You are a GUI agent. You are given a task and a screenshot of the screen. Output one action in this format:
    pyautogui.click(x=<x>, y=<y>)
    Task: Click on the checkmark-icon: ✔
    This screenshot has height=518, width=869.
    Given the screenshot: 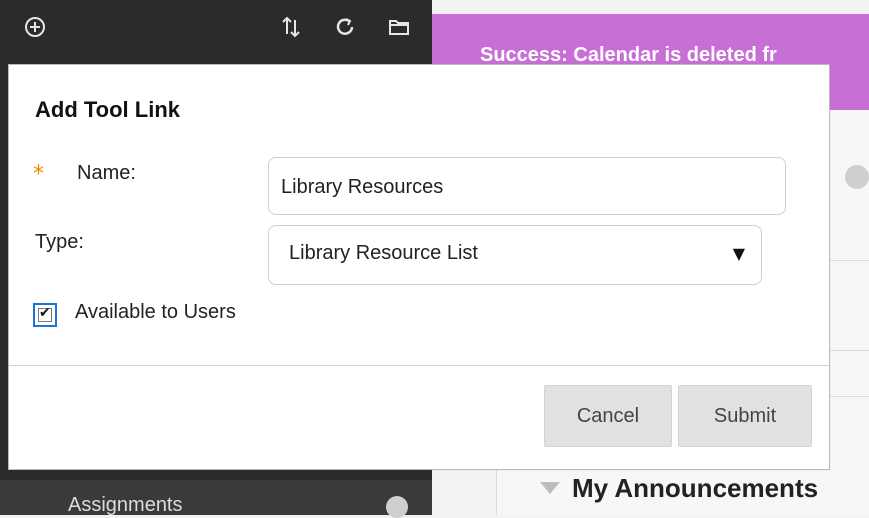 What is the action you would take?
    pyautogui.click(x=45, y=313)
    